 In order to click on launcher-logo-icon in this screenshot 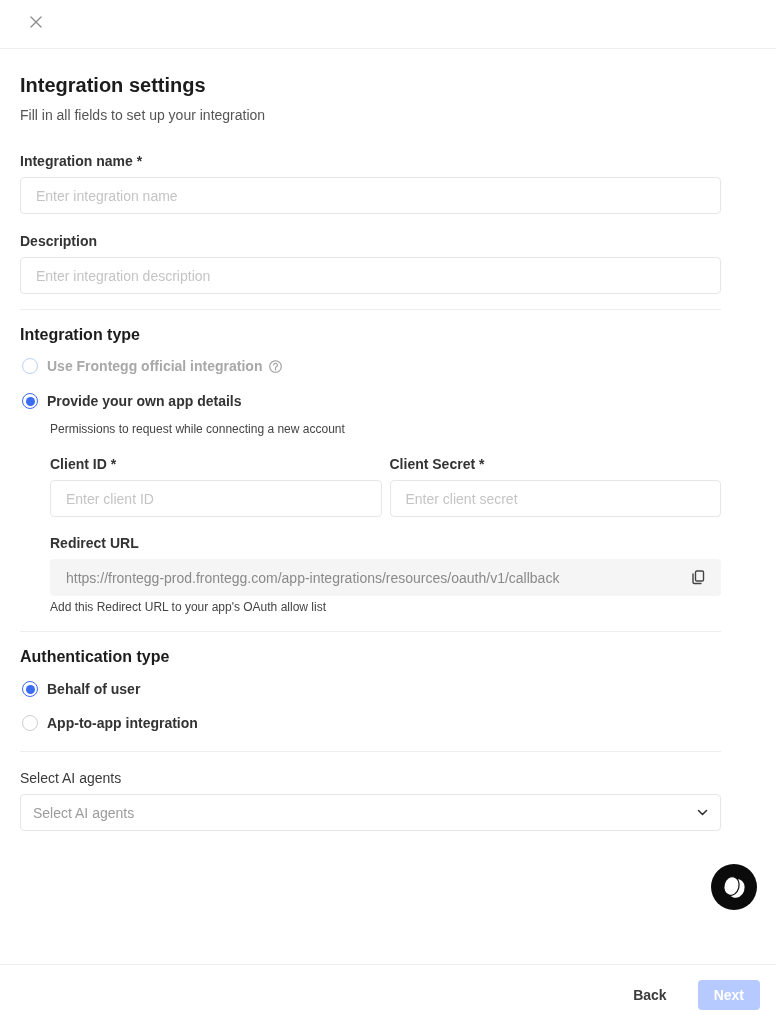, I will do `click(734, 887)`.